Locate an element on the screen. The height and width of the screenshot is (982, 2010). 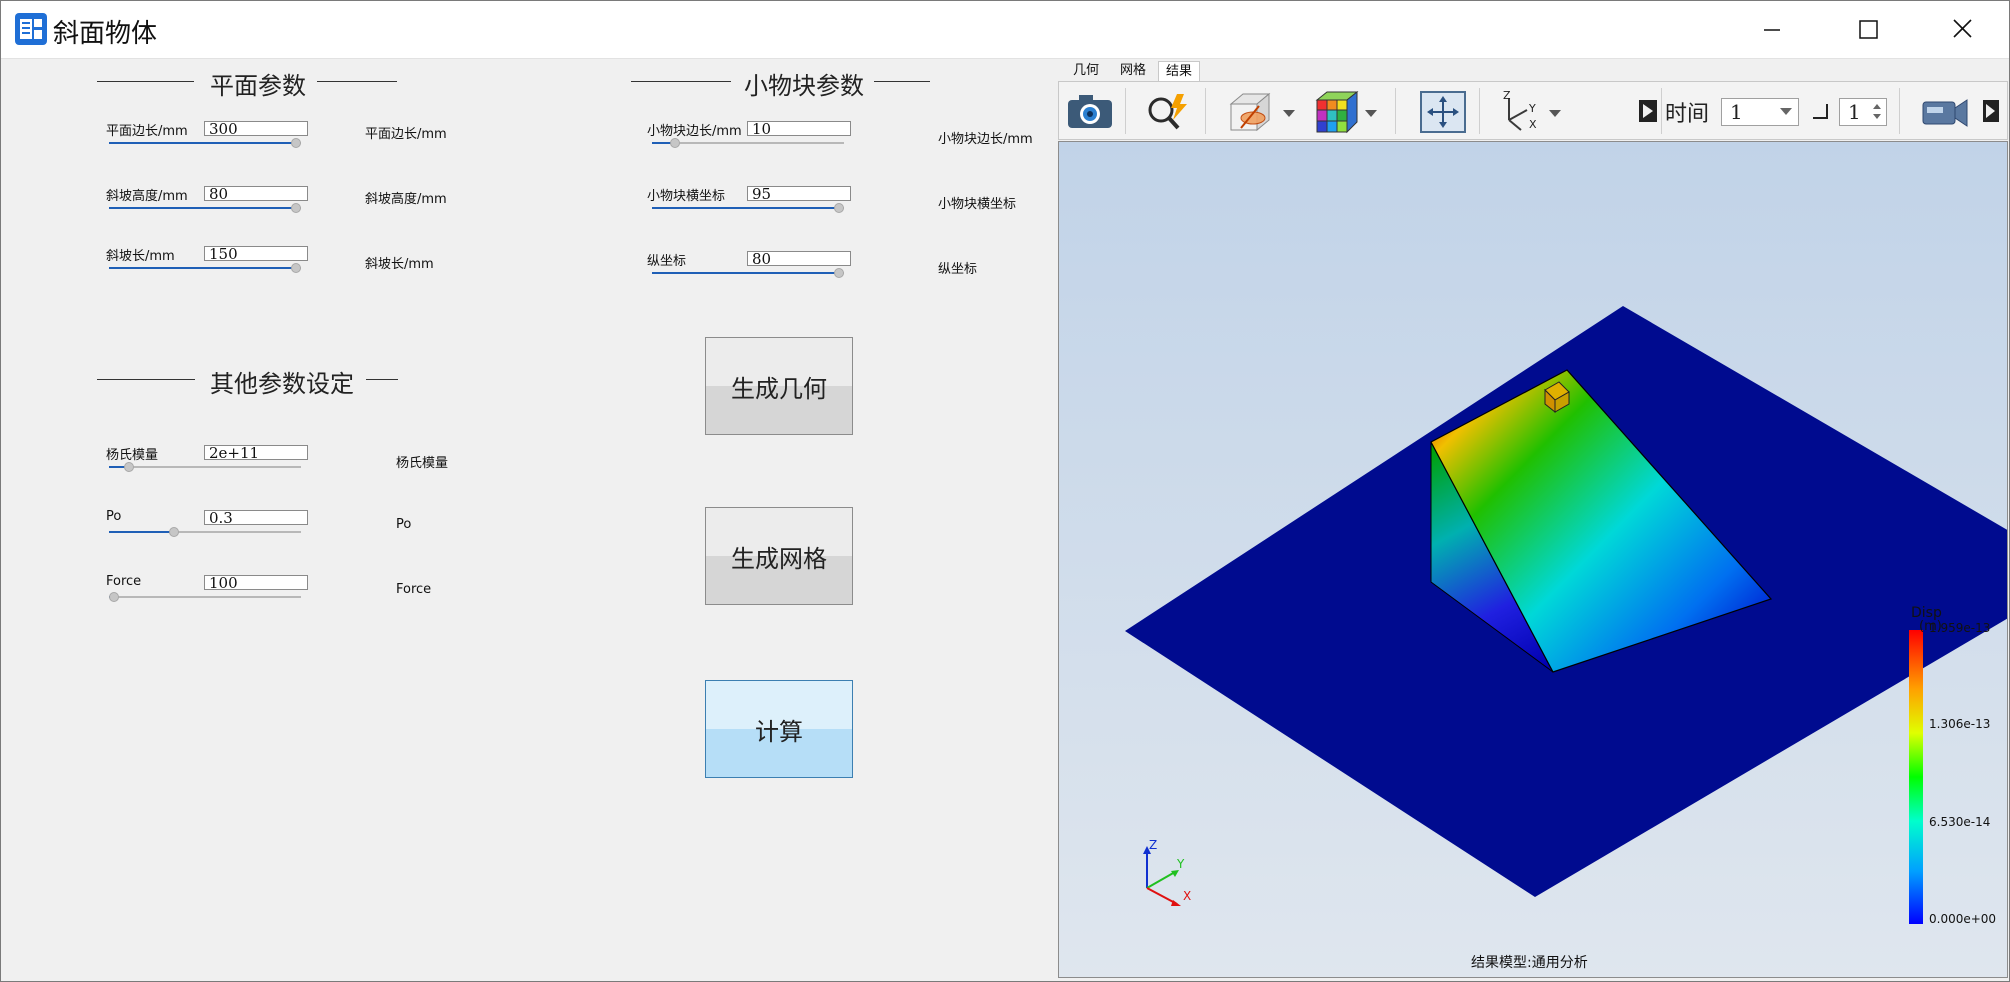
block-x-input: 95 is located at coordinates (799, 193).